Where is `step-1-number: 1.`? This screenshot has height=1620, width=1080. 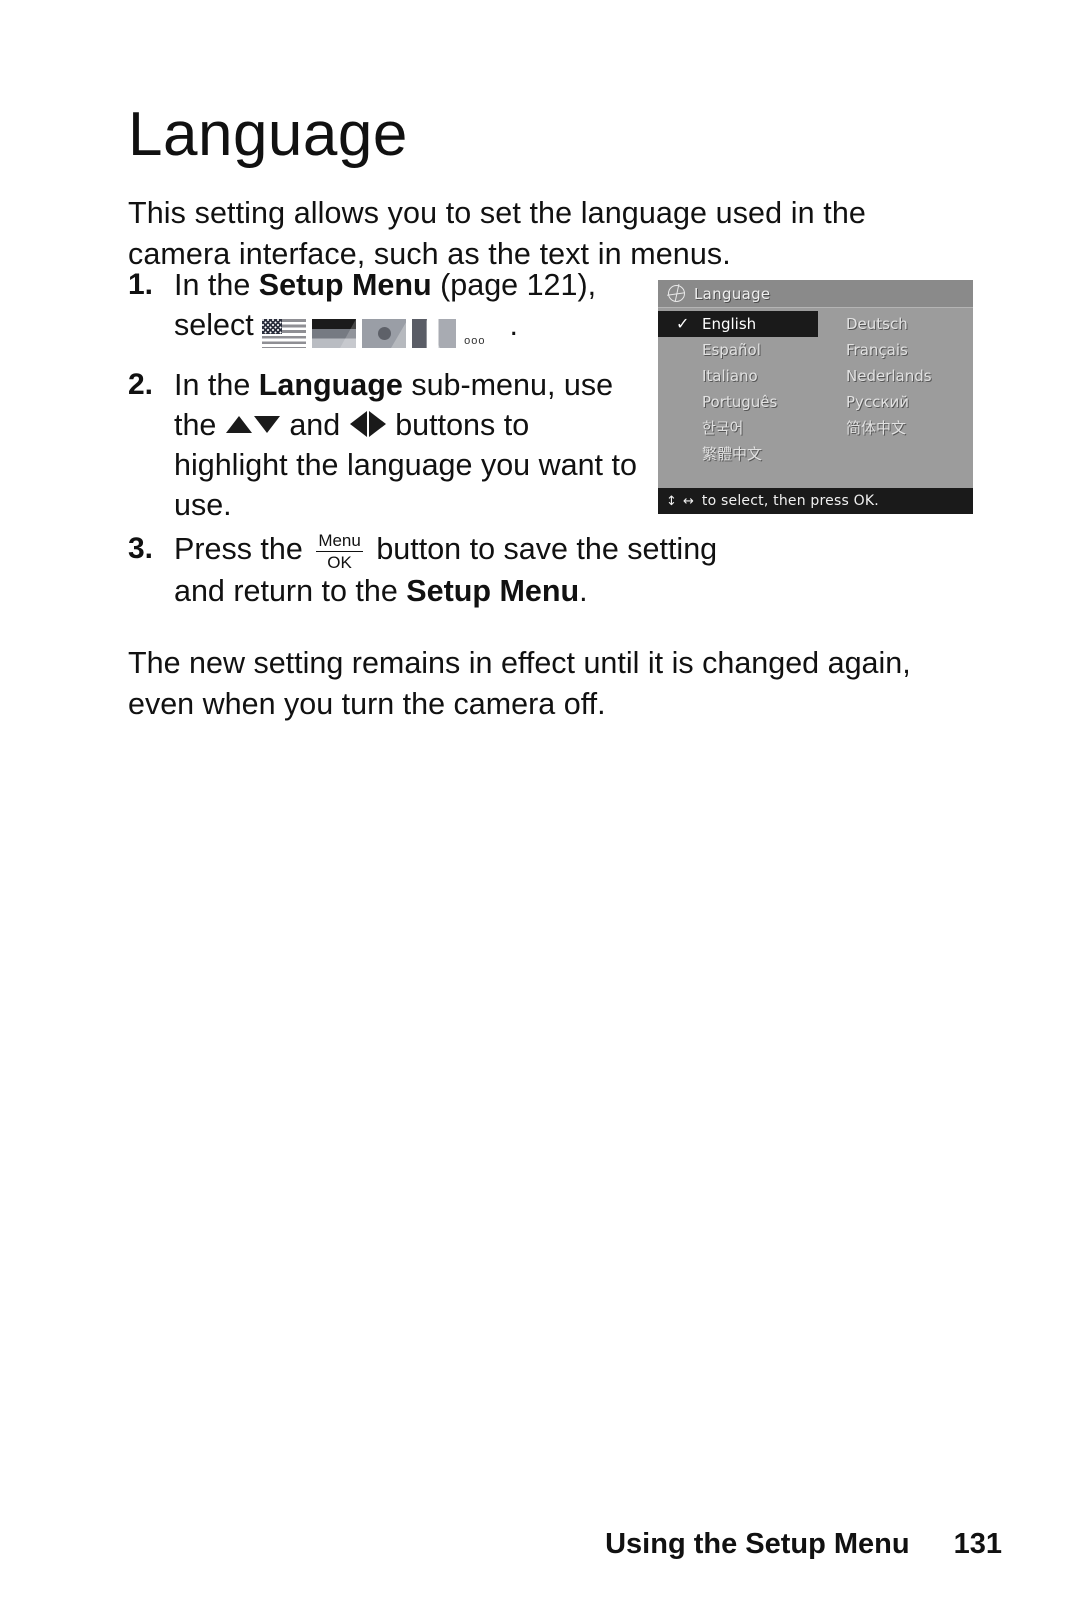
step-1-number: 1. is located at coordinates (141, 284).